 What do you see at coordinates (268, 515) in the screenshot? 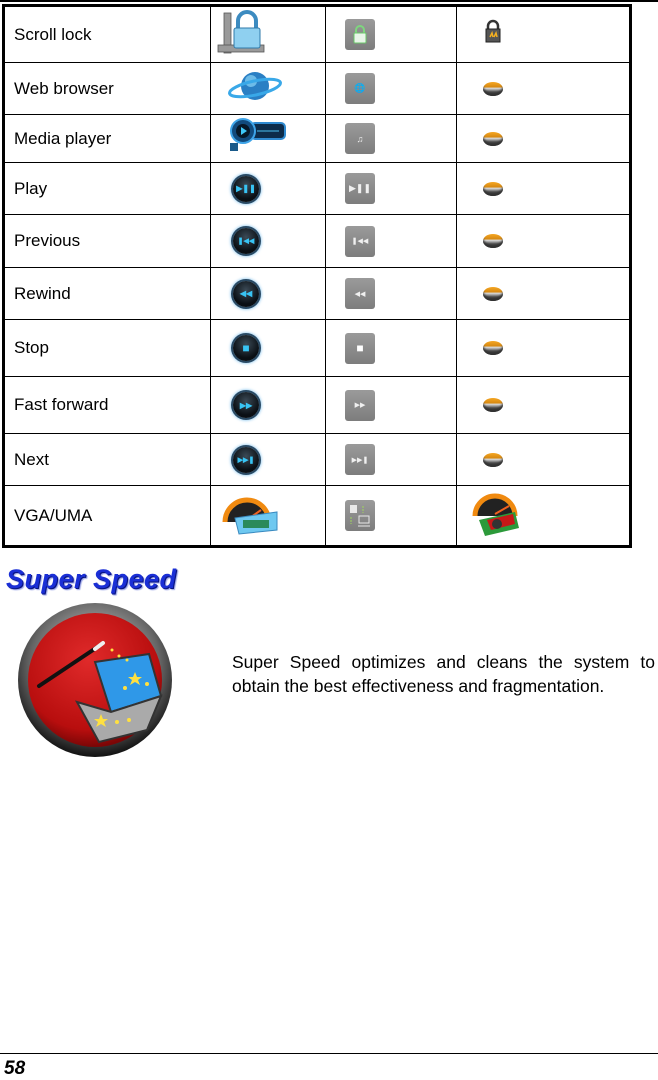
I see `vga-speedometer-color-icon` at bounding box center [268, 515].